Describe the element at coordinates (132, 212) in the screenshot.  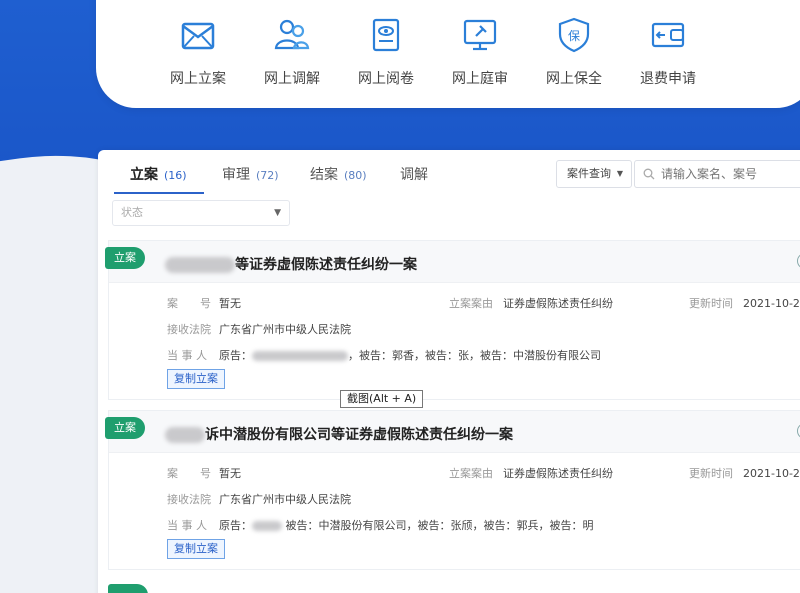
I see `status-value: 状态` at that location.